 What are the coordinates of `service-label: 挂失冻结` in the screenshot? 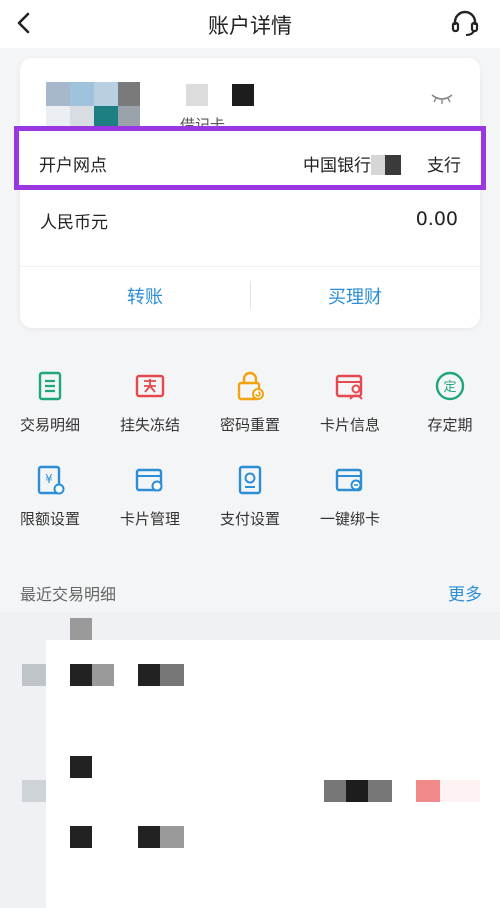 It's located at (149, 425).